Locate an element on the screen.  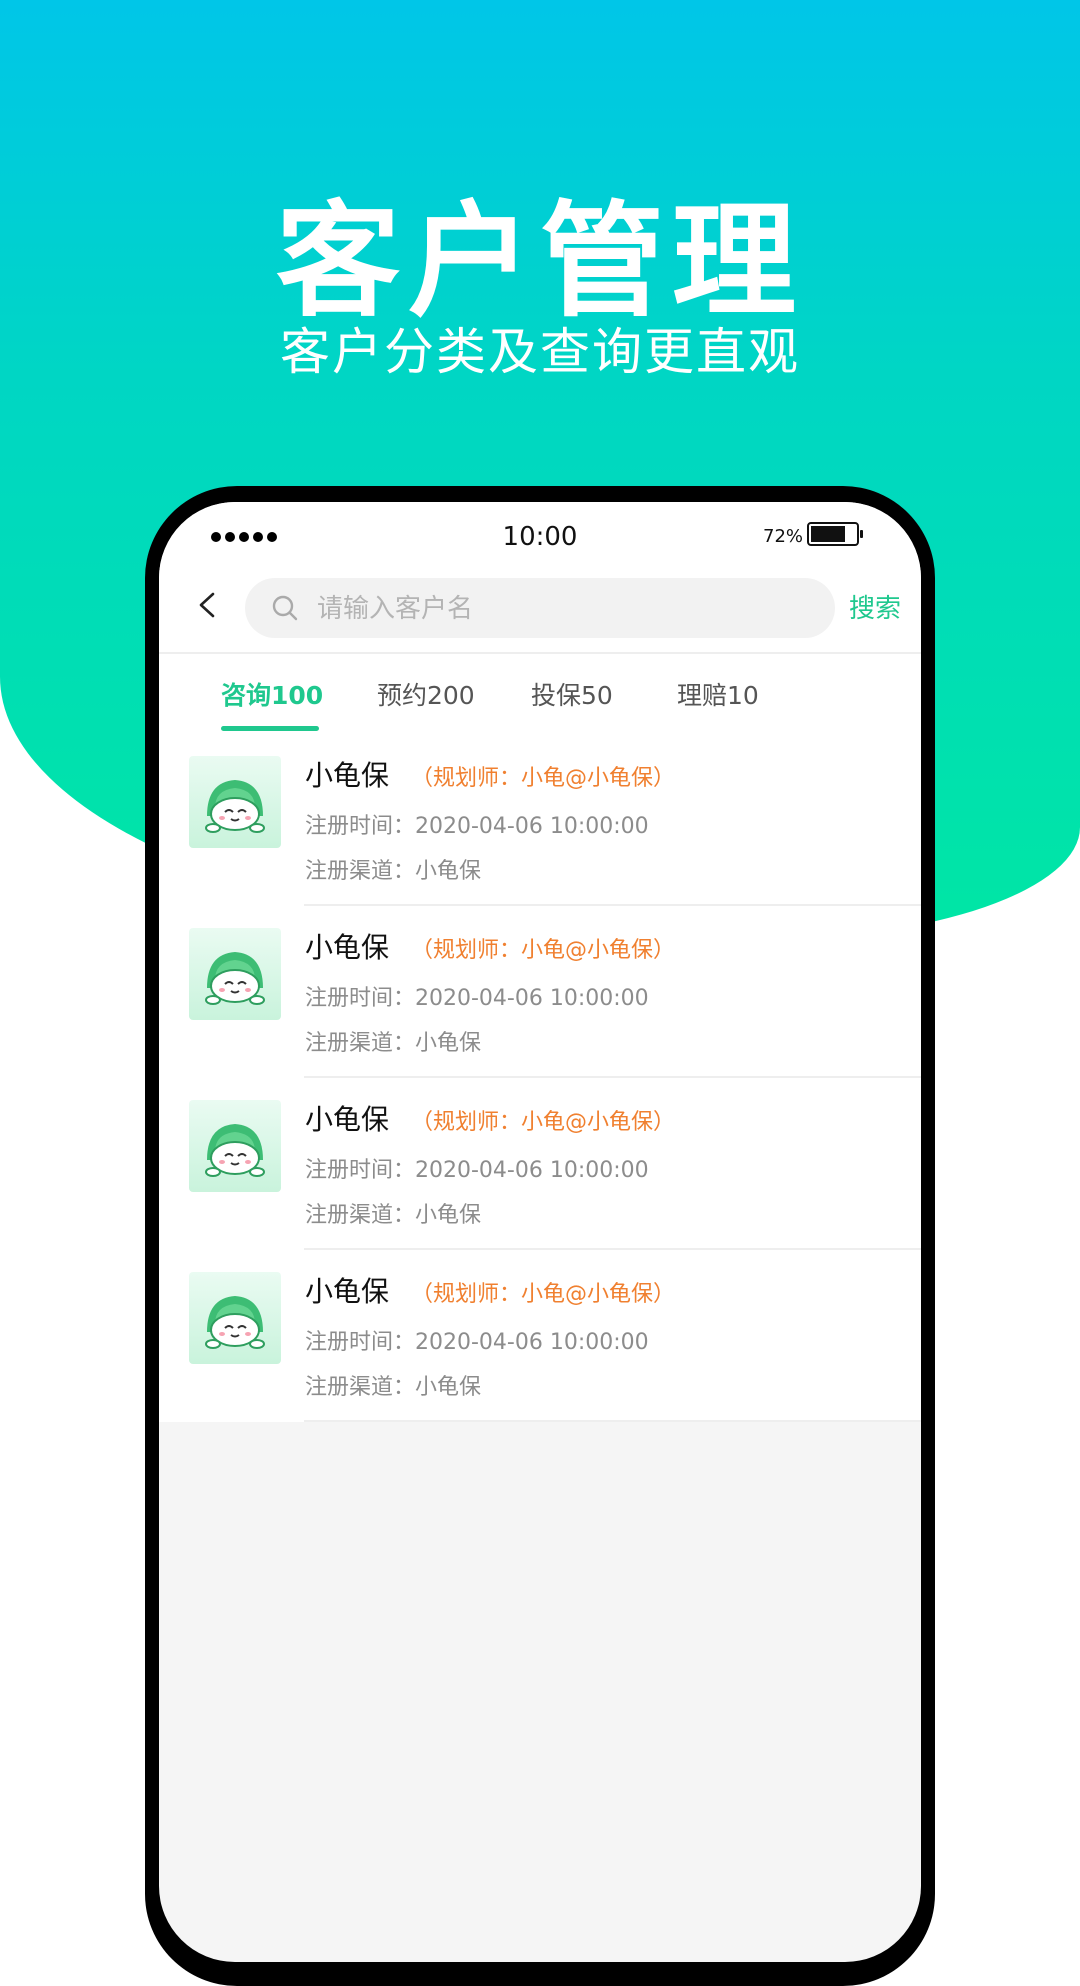
category-tabs: 咨询100 预约200 投保50 理赔10 is located at coordinates (540, 695).